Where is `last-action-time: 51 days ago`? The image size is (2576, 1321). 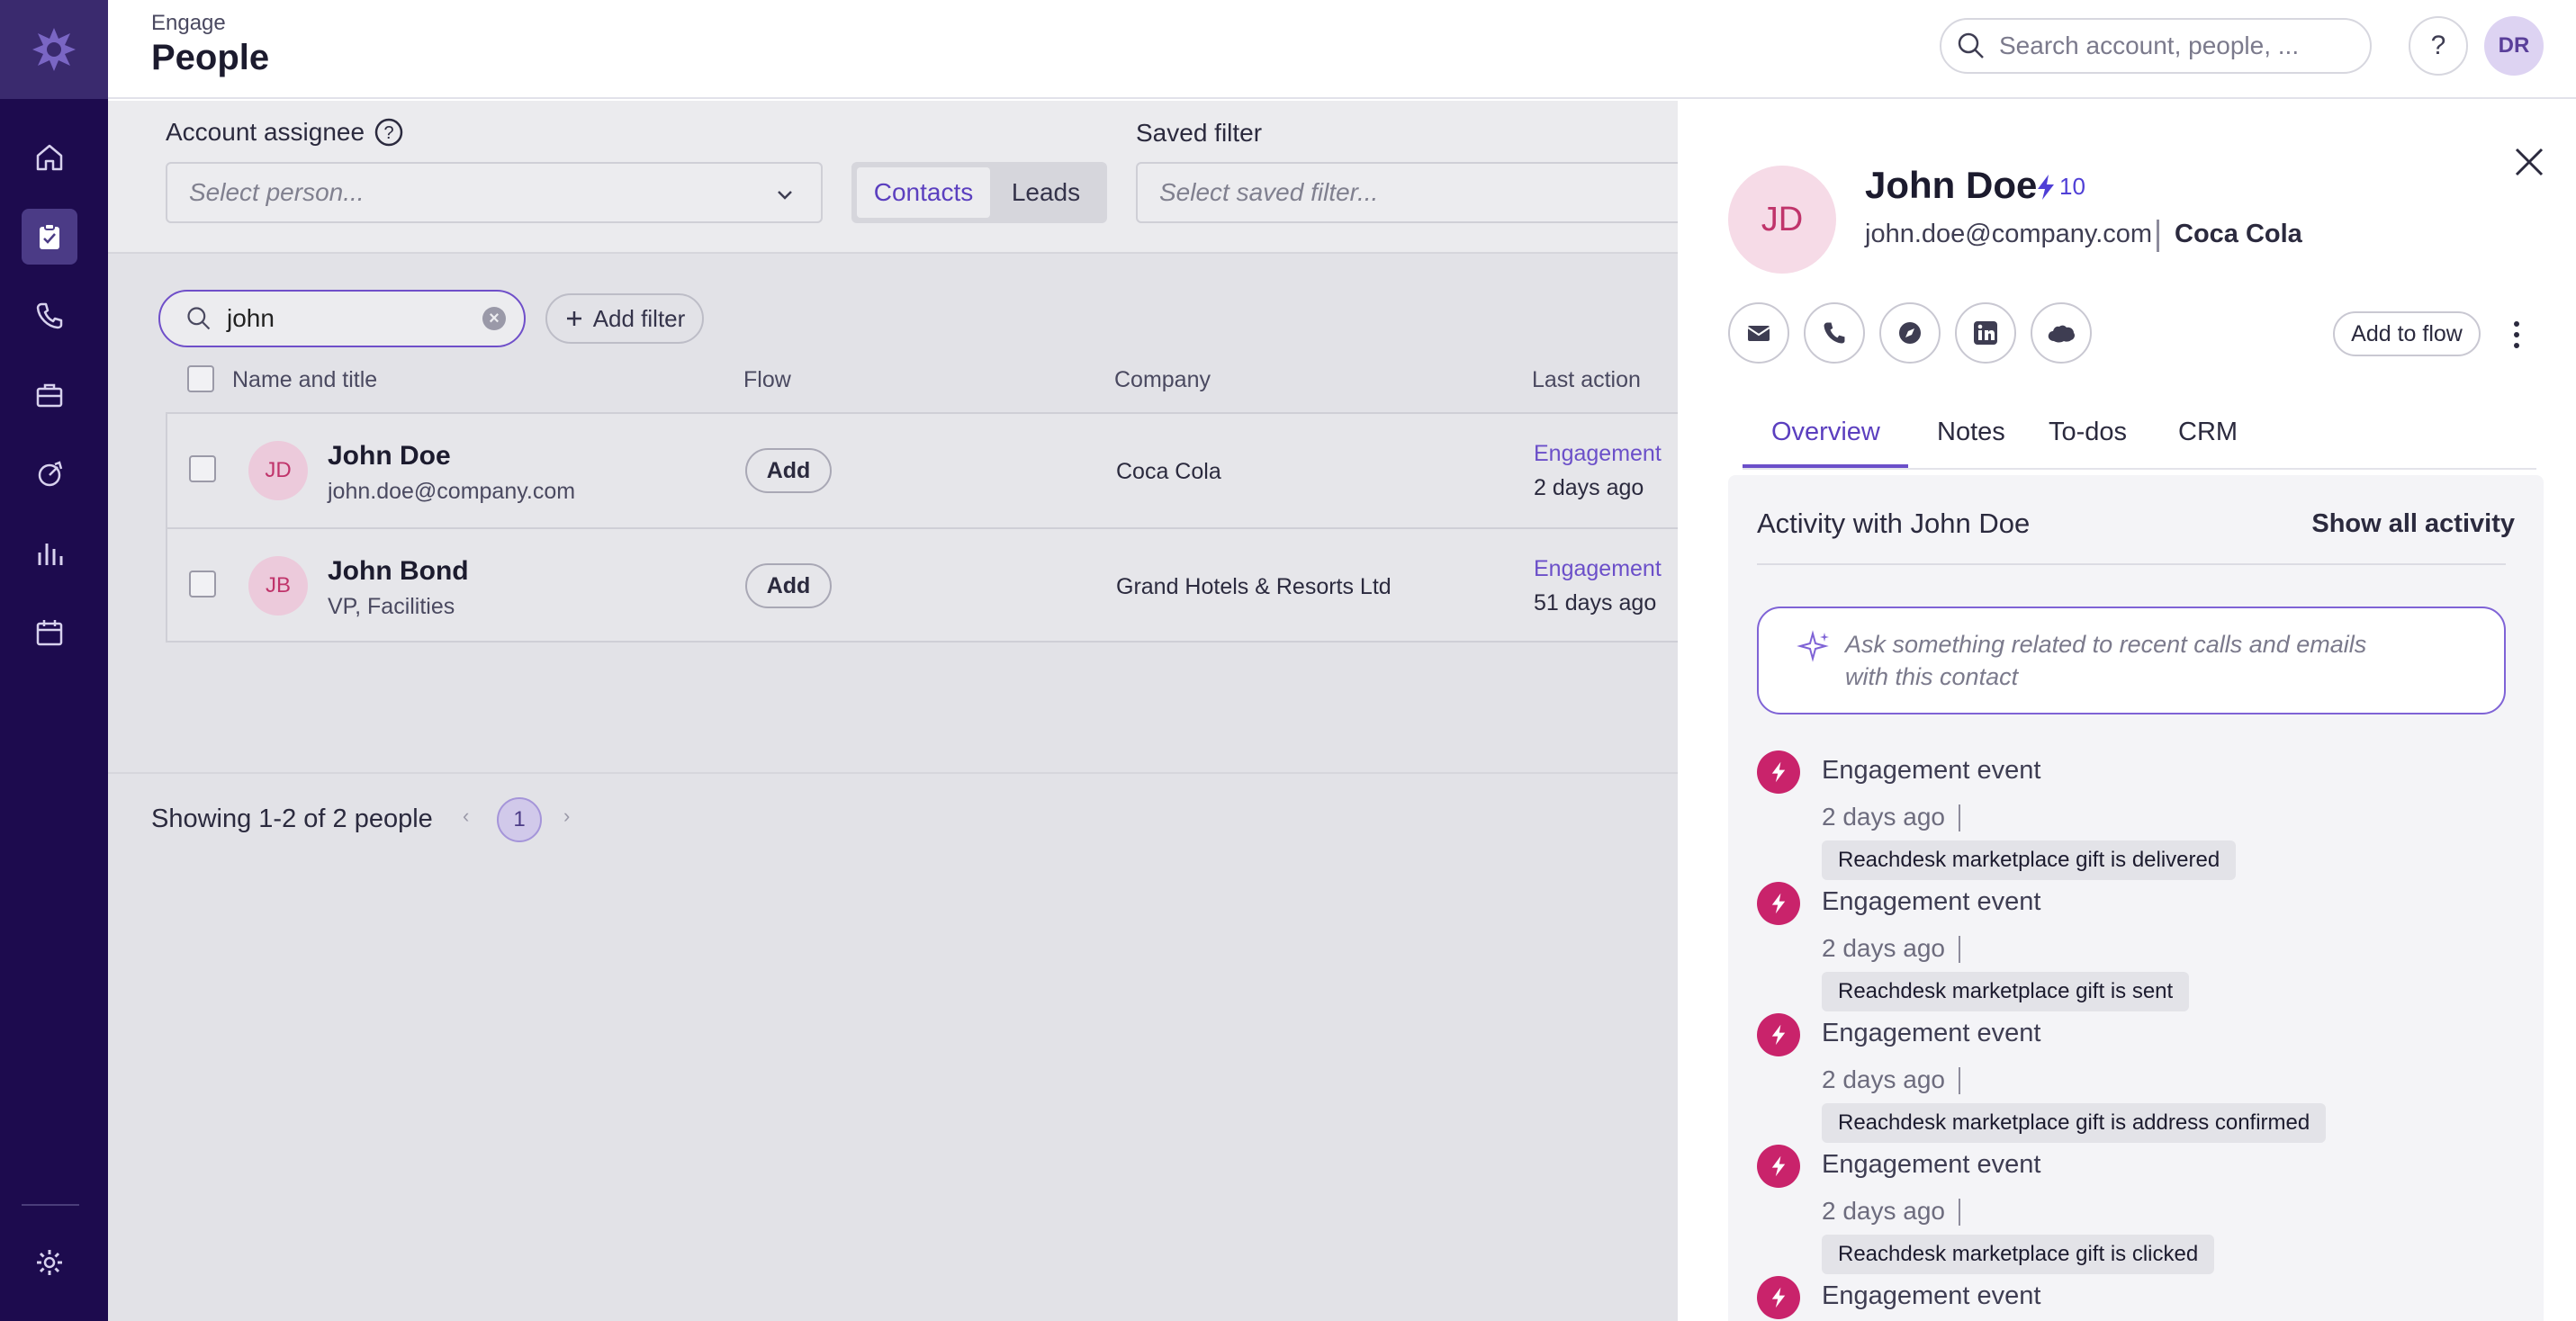
last-action-time: 51 days ago is located at coordinates (1595, 603).